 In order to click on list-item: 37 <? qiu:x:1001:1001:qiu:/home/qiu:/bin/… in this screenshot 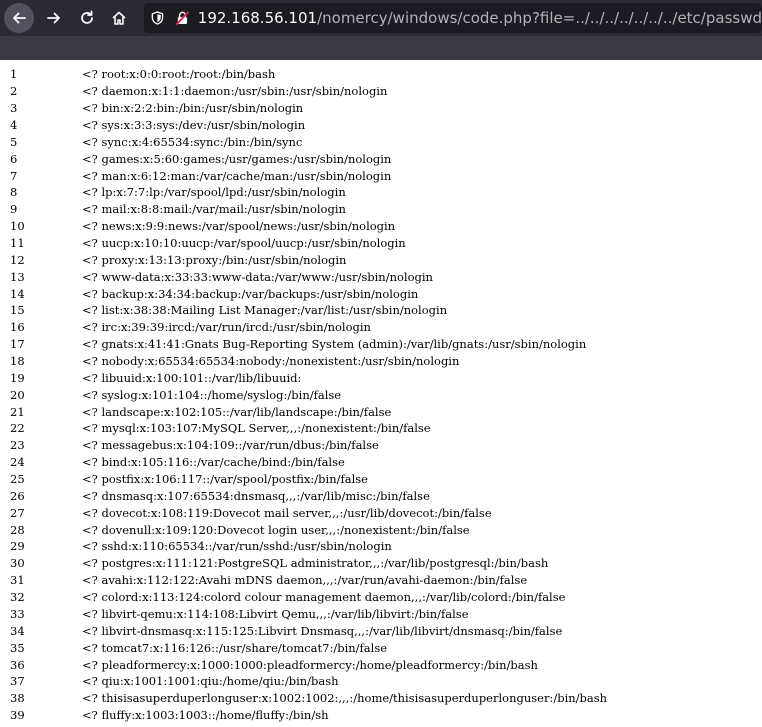, I will do `click(381, 681)`.